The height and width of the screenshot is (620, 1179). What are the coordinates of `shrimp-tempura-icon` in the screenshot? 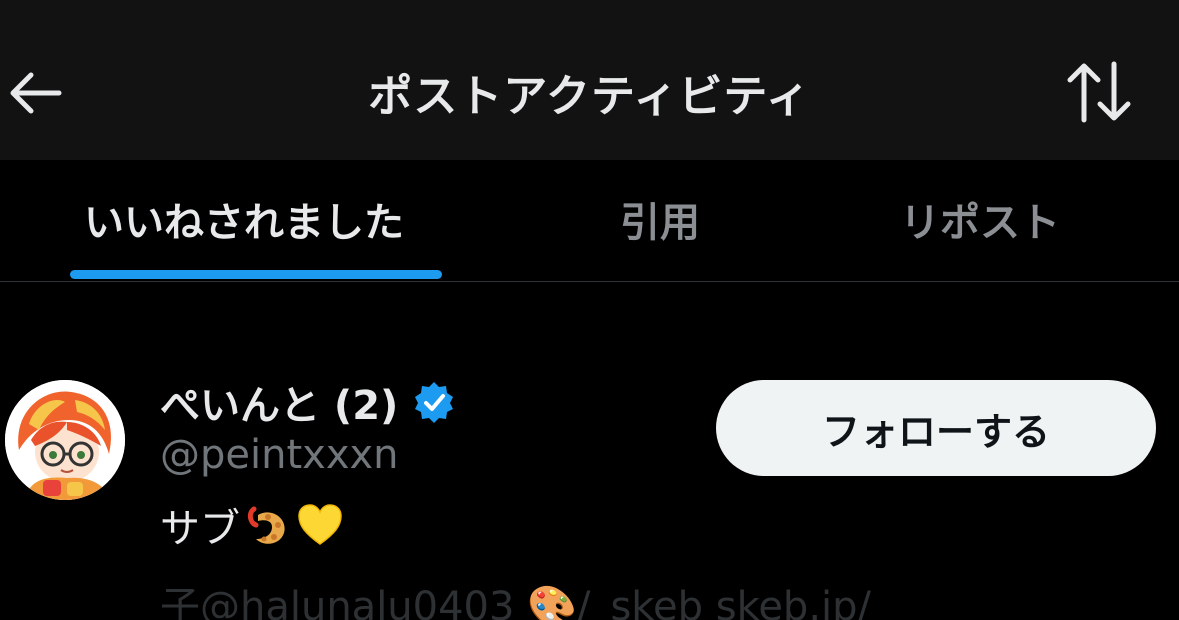 It's located at (268, 525).